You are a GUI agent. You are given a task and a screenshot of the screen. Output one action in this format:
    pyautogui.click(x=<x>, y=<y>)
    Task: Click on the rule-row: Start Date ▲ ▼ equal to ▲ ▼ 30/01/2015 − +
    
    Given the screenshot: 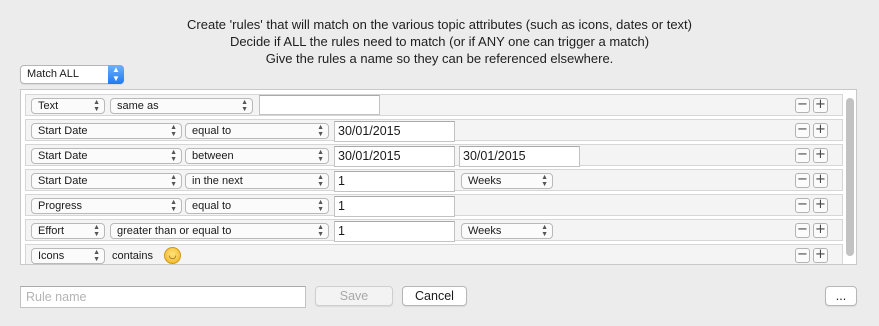 What is the action you would take?
    pyautogui.click(x=434, y=130)
    